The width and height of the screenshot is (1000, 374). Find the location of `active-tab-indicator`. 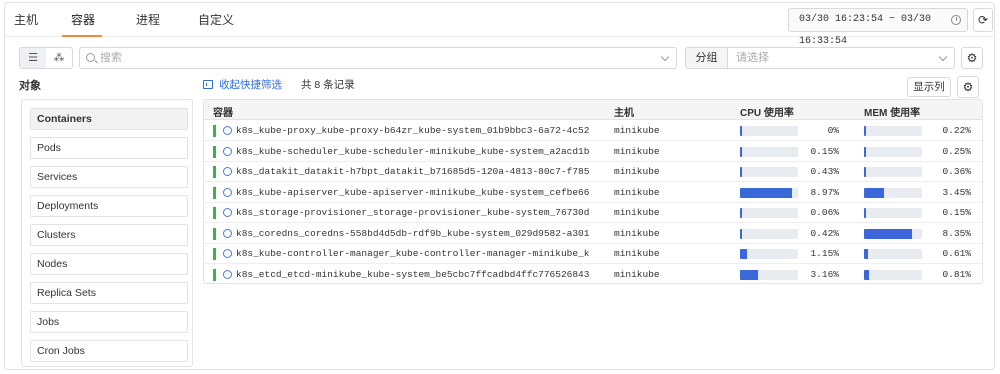

active-tab-indicator is located at coordinates (82, 36).